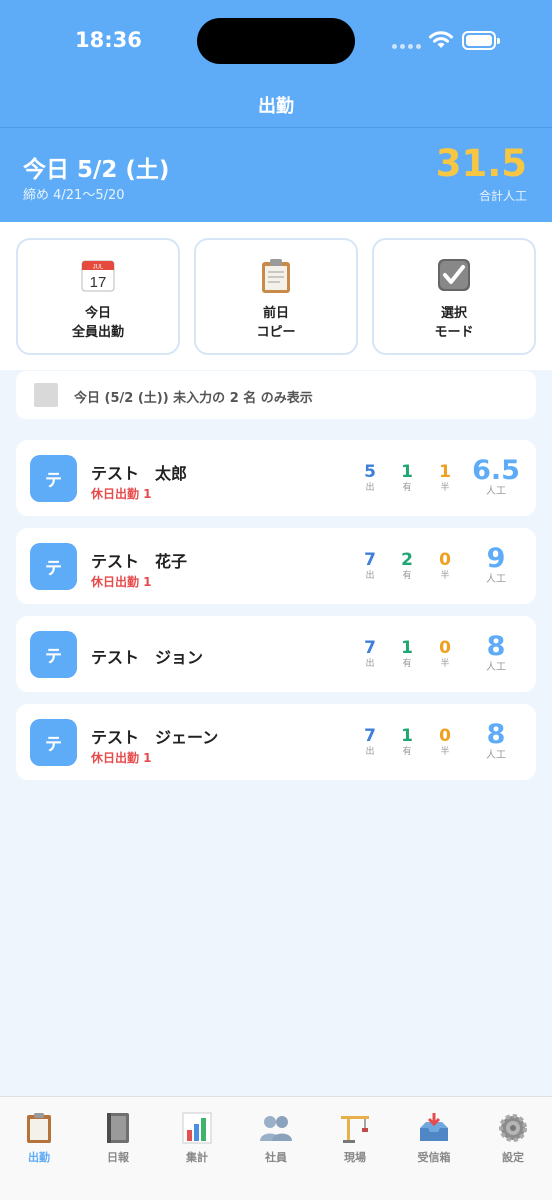 The height and width of the screenshot is (1200, 552). Describe the element at coordinates (74, 195) in the screenshot. I see `closing-period: 締め 4/21〜5/20` at that location.